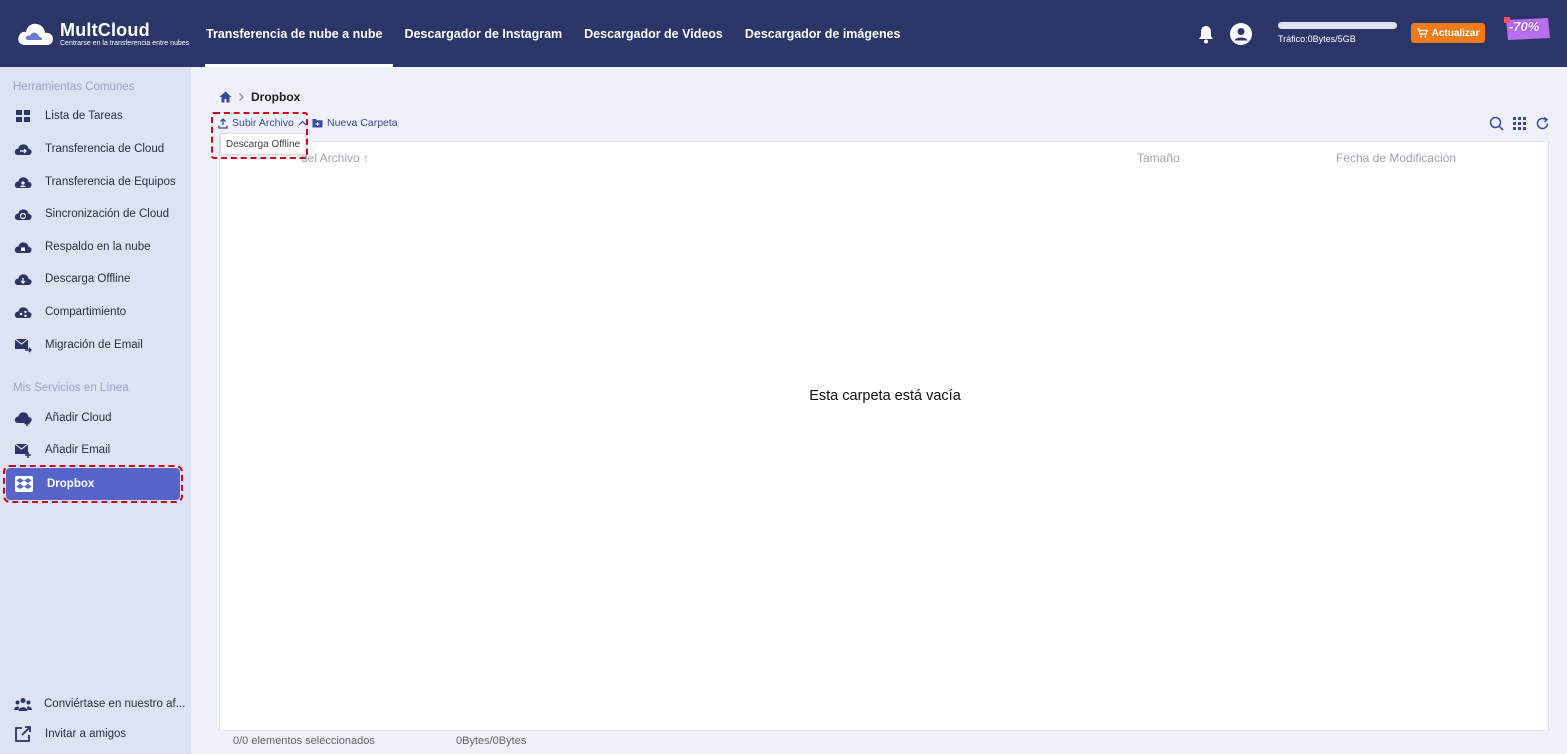 The width and height of the screenshot is (1567, 754). Describe the element at coordinates (35, 34) in the screenshot. I see `cloud-logo-icon` at that location.